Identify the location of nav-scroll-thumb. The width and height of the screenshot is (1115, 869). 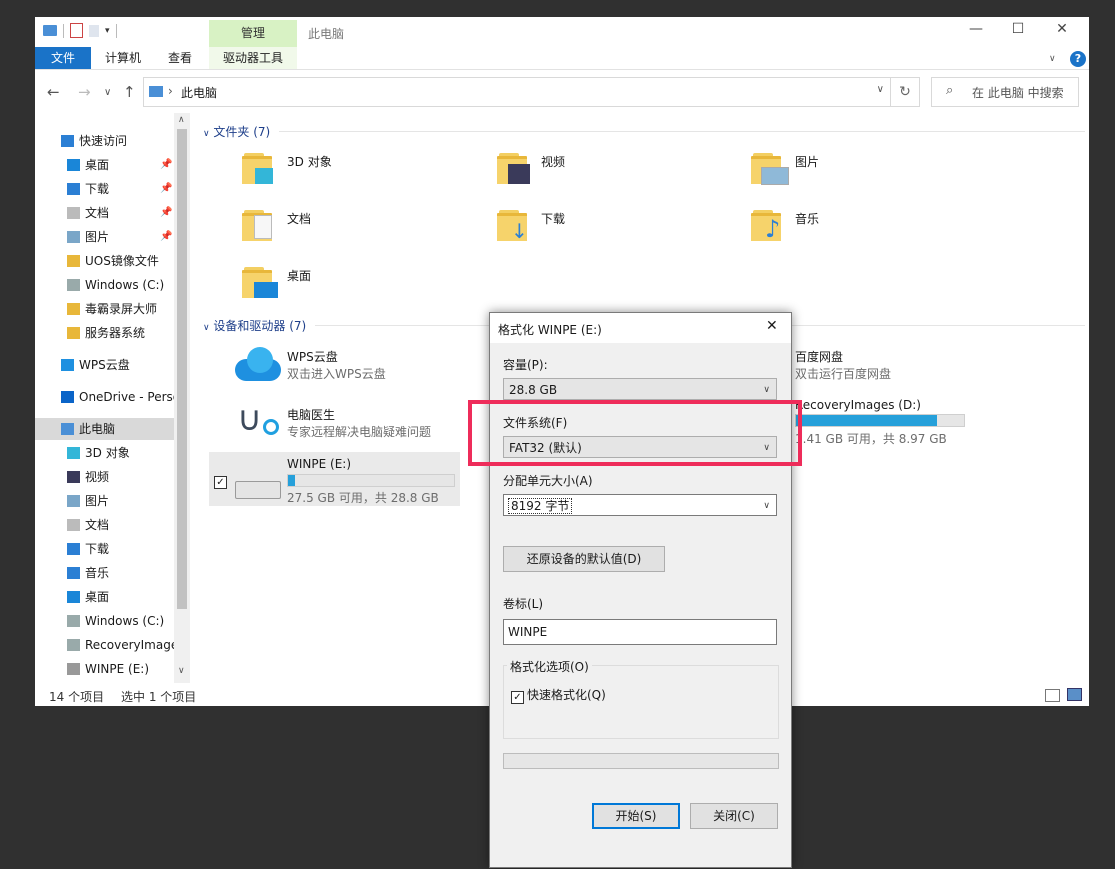
(182, 369).